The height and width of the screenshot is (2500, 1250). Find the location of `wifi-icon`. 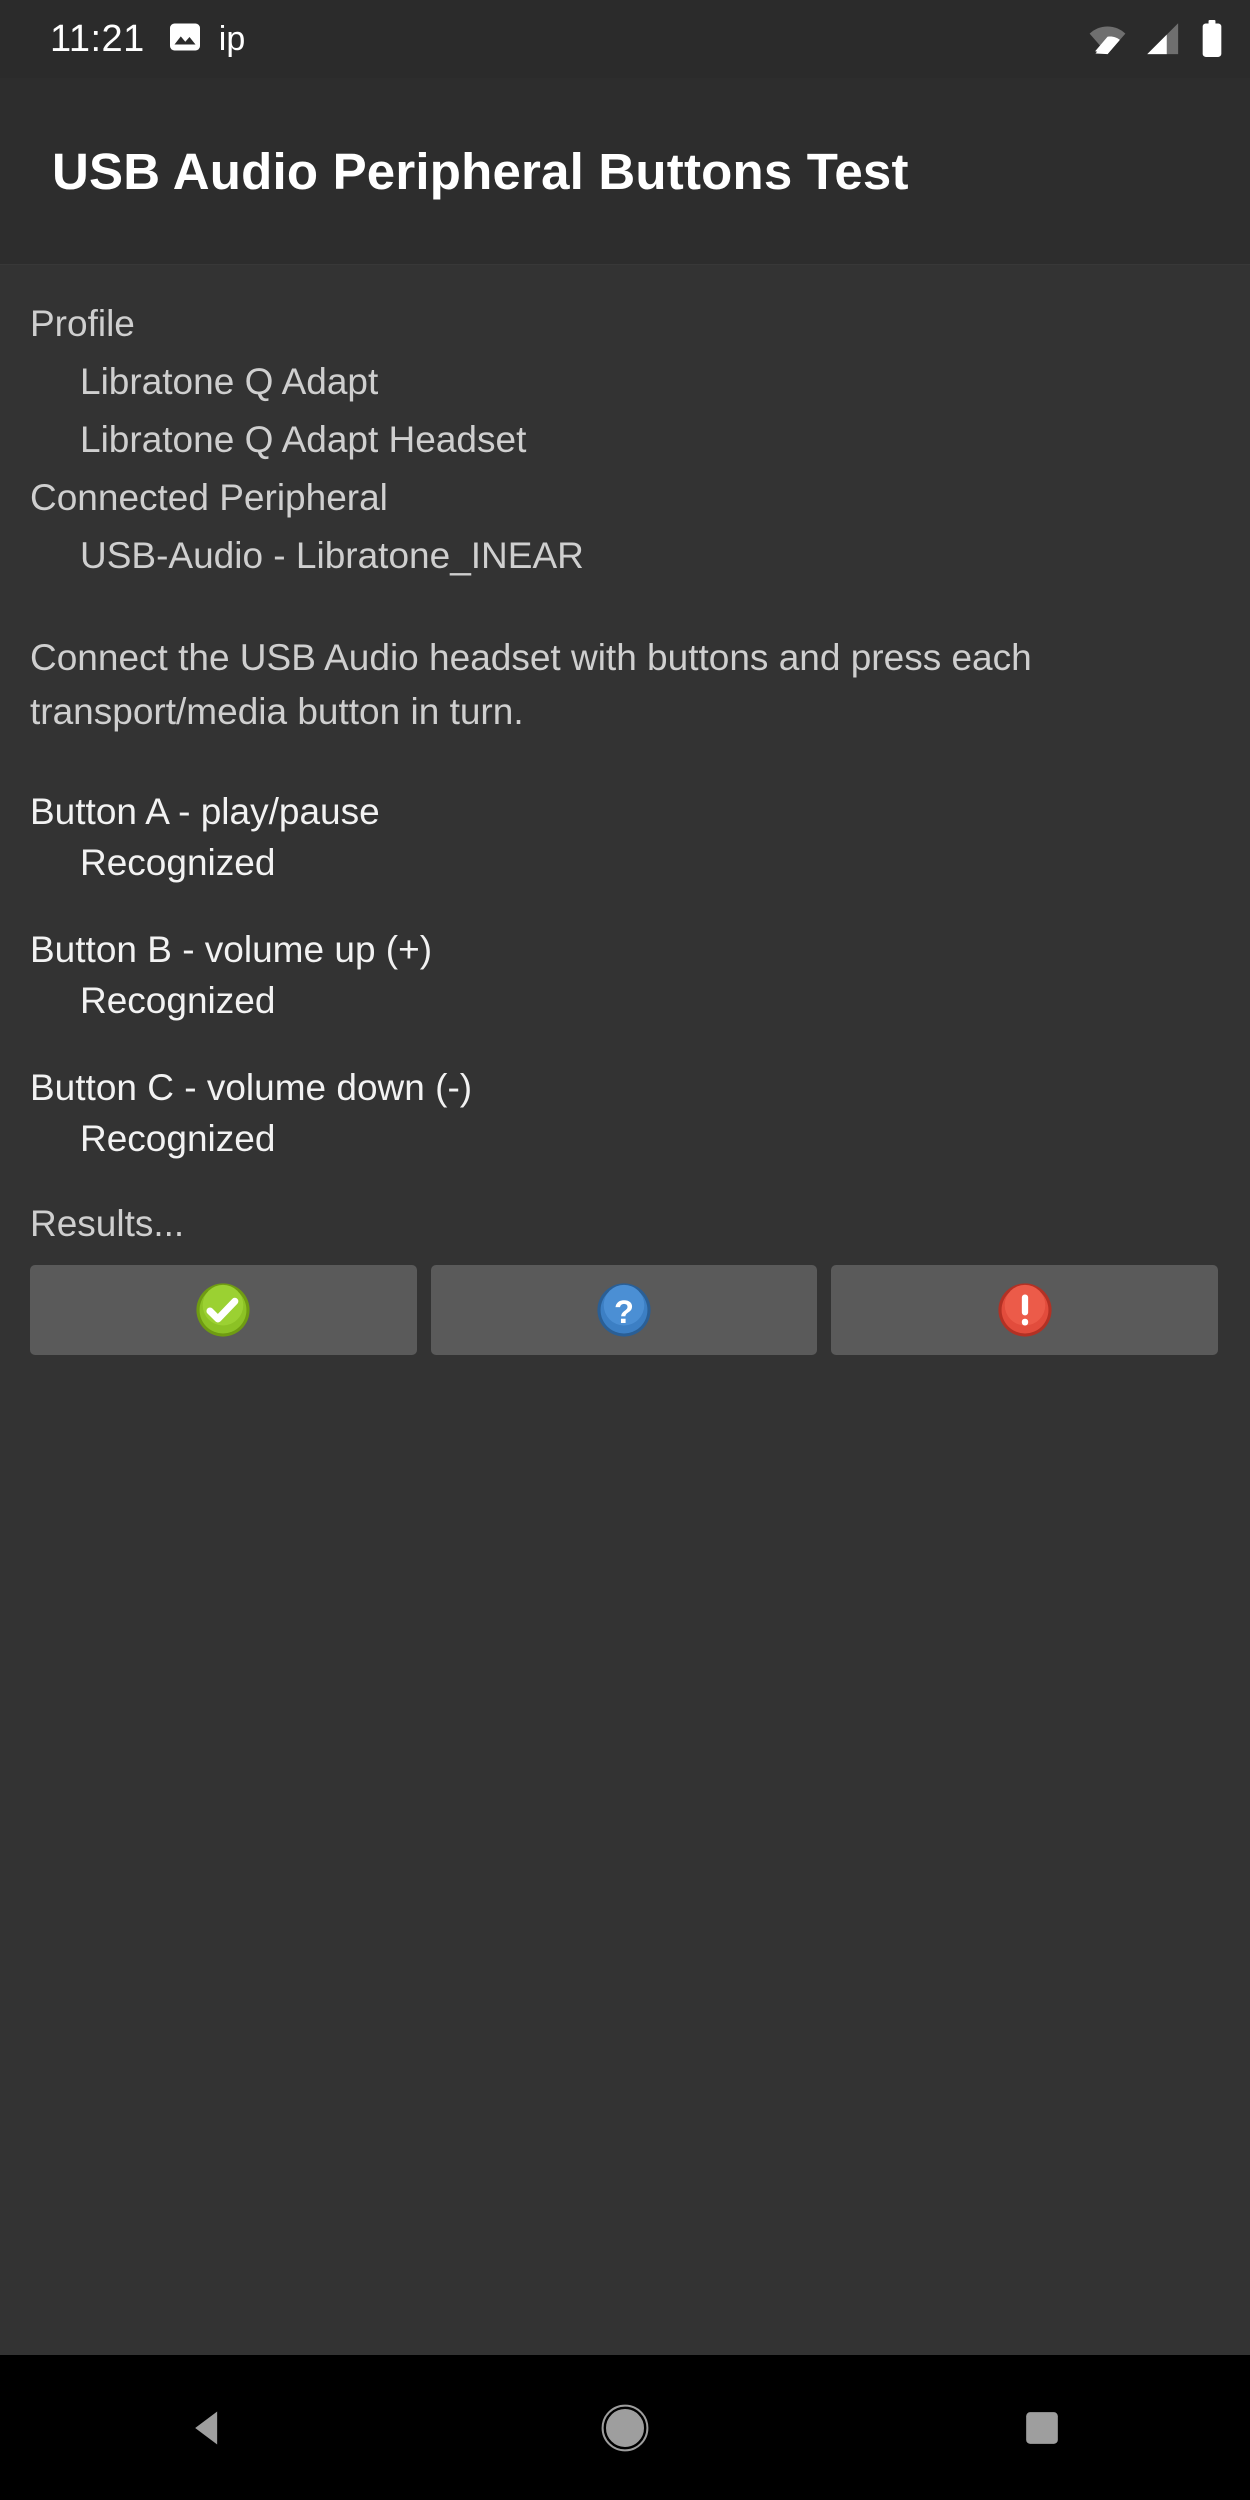

wifi-icon is located at coordinates (1107, 39).